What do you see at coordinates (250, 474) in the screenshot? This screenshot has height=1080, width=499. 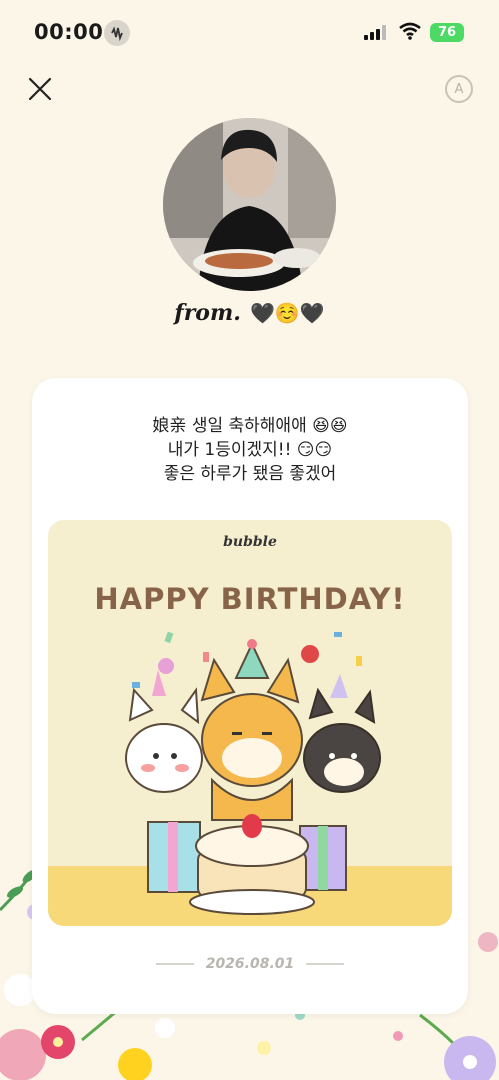 I see `message-line-3: 좋은 하루가 됐음 좋겠어` at bounding box center [250, 474].